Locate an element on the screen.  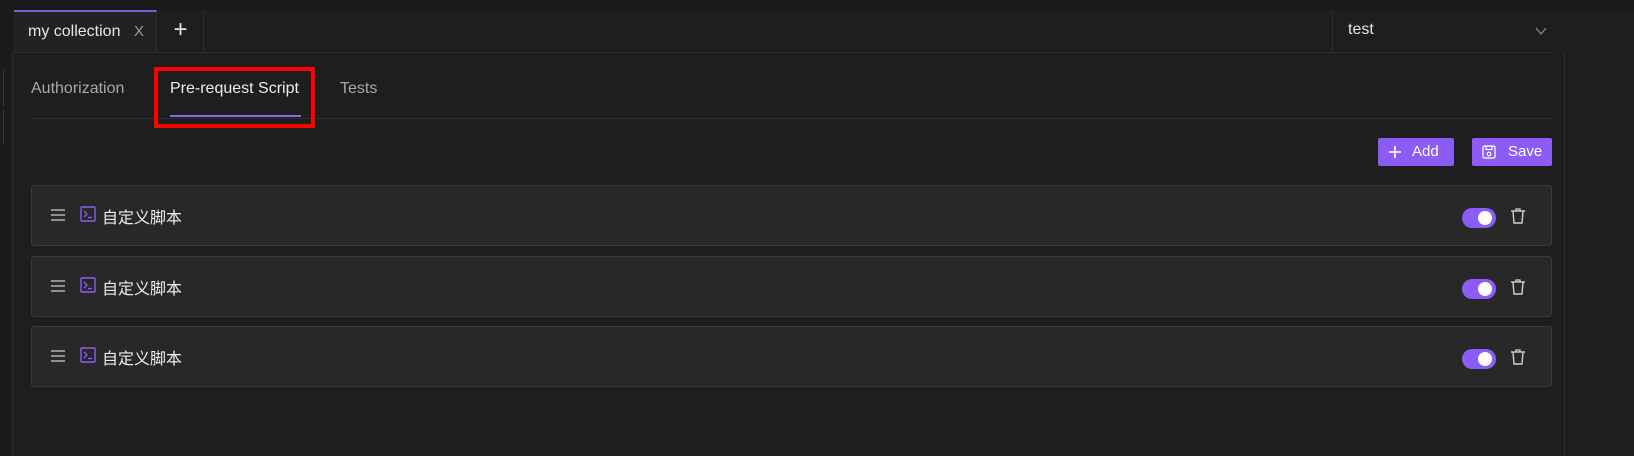
divider is located at coordinates (1564, 254).